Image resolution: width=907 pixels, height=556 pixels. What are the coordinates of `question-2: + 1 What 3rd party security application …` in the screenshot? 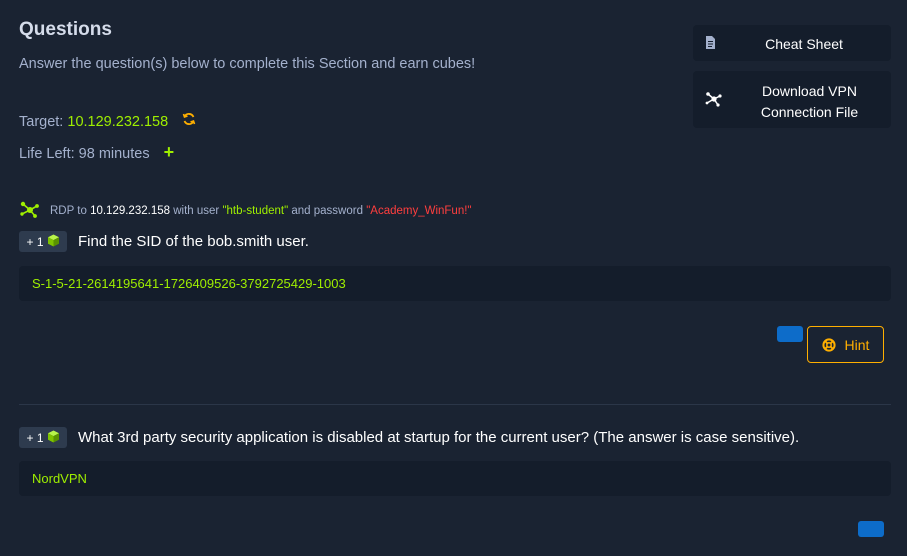 It's located at (409, 437).